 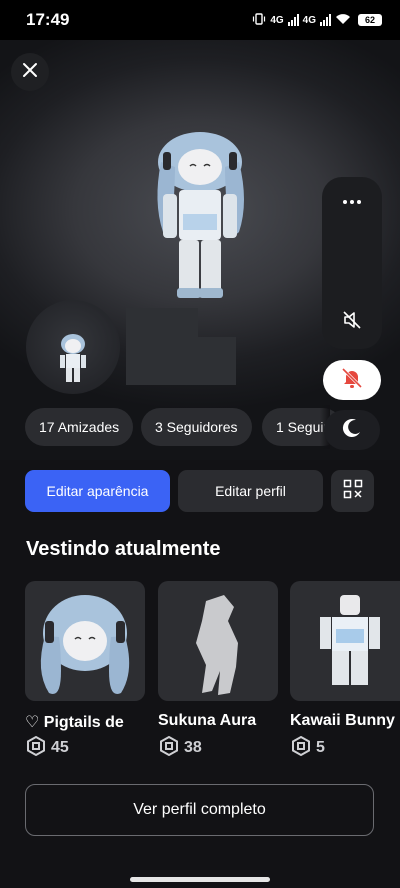 What do you see at coordinates (48, 19) in the screenshot?
I see `status-time: 17:49` at bounding box center [48, 19].